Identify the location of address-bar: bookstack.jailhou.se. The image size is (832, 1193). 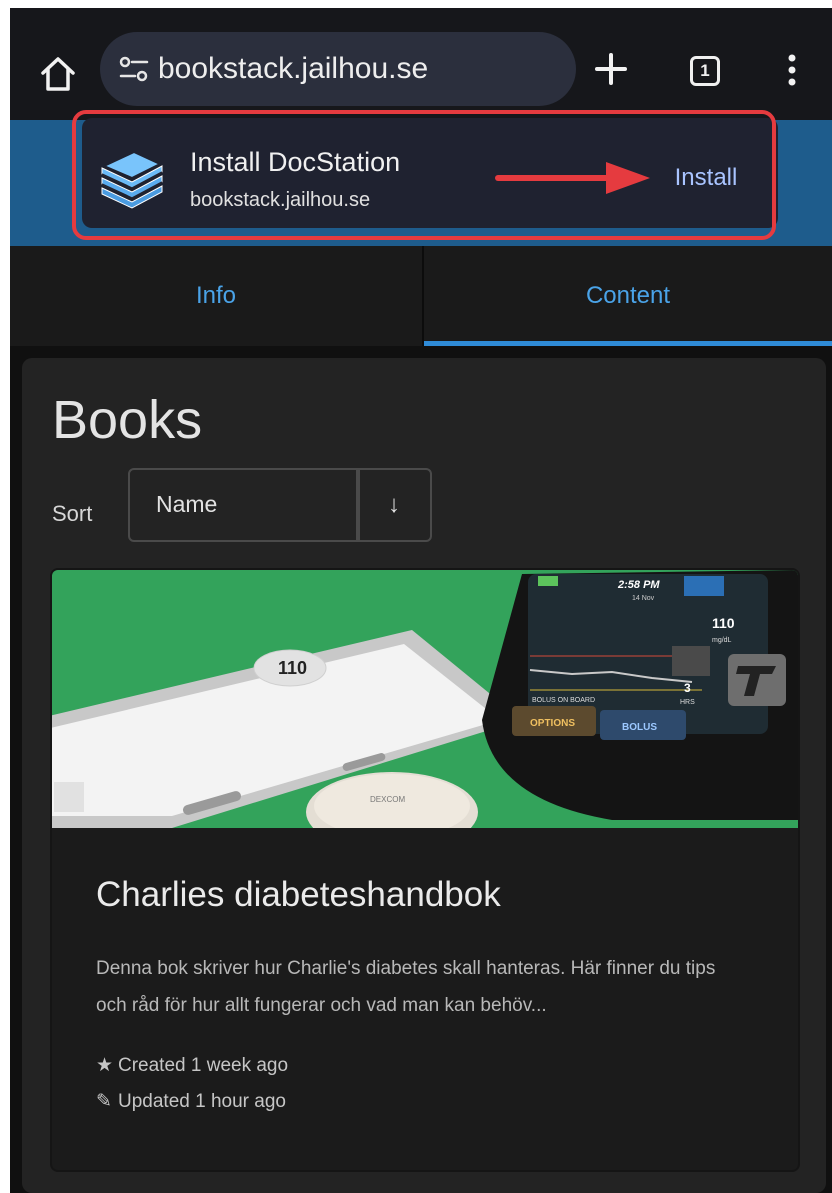
(338, 69).